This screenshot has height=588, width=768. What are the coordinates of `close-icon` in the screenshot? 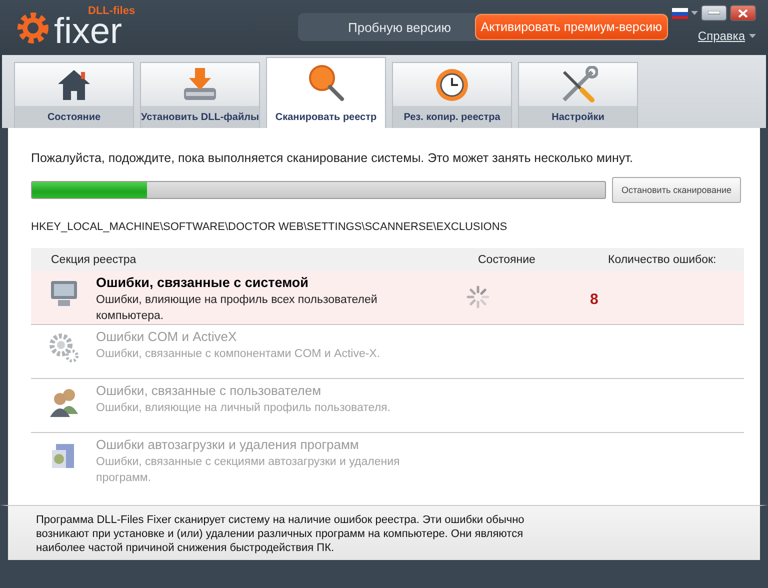 It's located at (743, 13).